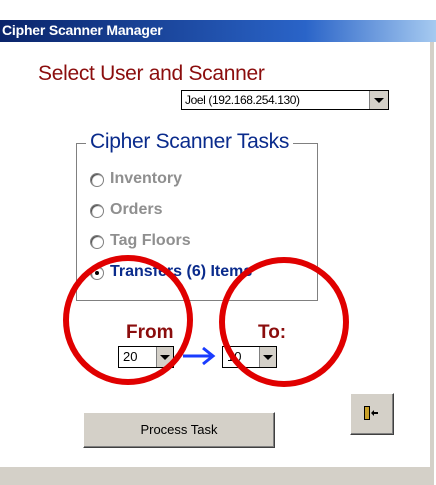 Image resolution: width=436 pixels, height=485 pixels. I want to click on to-label: To:, so click(272, 332).